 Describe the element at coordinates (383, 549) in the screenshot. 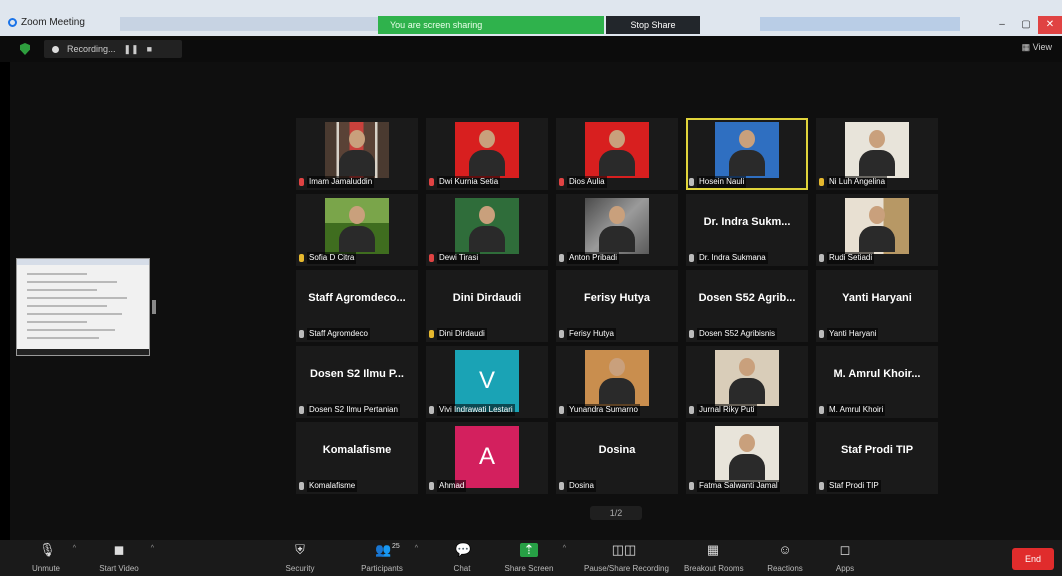

I see `participants-icon: 👥` at that location.